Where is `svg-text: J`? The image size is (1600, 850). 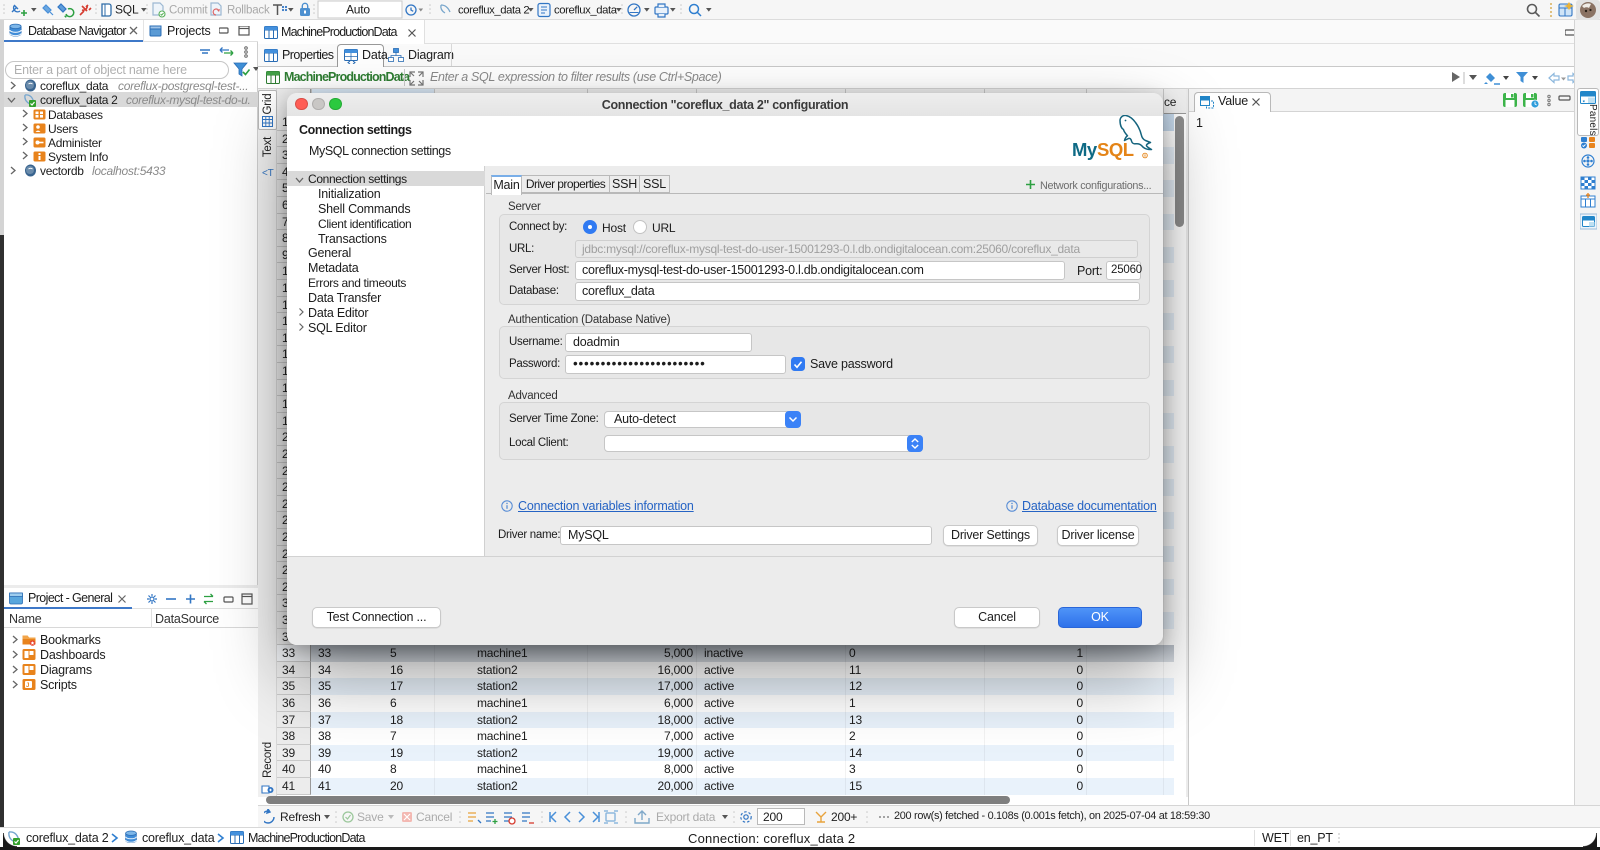 svg-text: J is located at coordinates (27, 686).